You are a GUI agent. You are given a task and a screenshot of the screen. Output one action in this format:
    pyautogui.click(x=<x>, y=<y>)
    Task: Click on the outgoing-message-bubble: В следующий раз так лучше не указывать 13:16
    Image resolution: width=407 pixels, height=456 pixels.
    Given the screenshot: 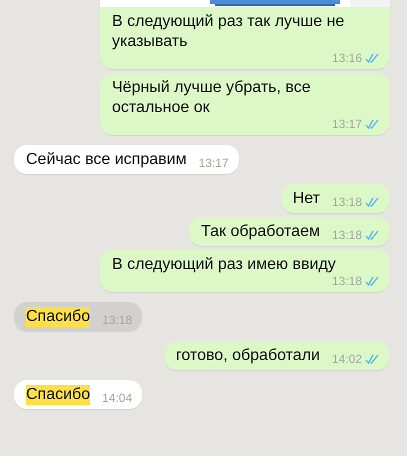 What is the action you would take?
    pyautogui.click(x=245, y=34)
    